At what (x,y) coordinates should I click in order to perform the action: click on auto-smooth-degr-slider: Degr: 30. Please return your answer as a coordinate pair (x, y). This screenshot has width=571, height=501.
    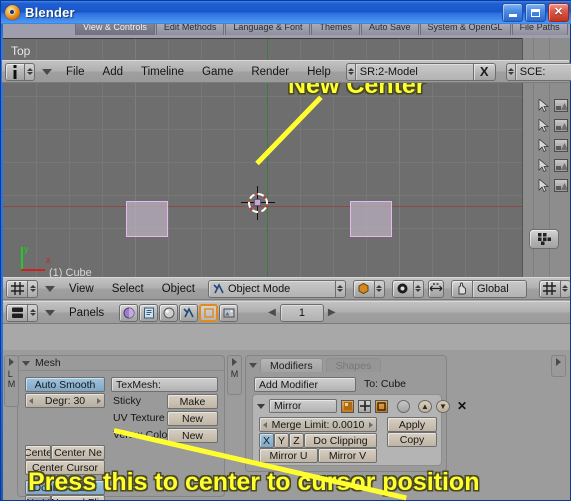
    Looking at the image, I should click on (65, 400).